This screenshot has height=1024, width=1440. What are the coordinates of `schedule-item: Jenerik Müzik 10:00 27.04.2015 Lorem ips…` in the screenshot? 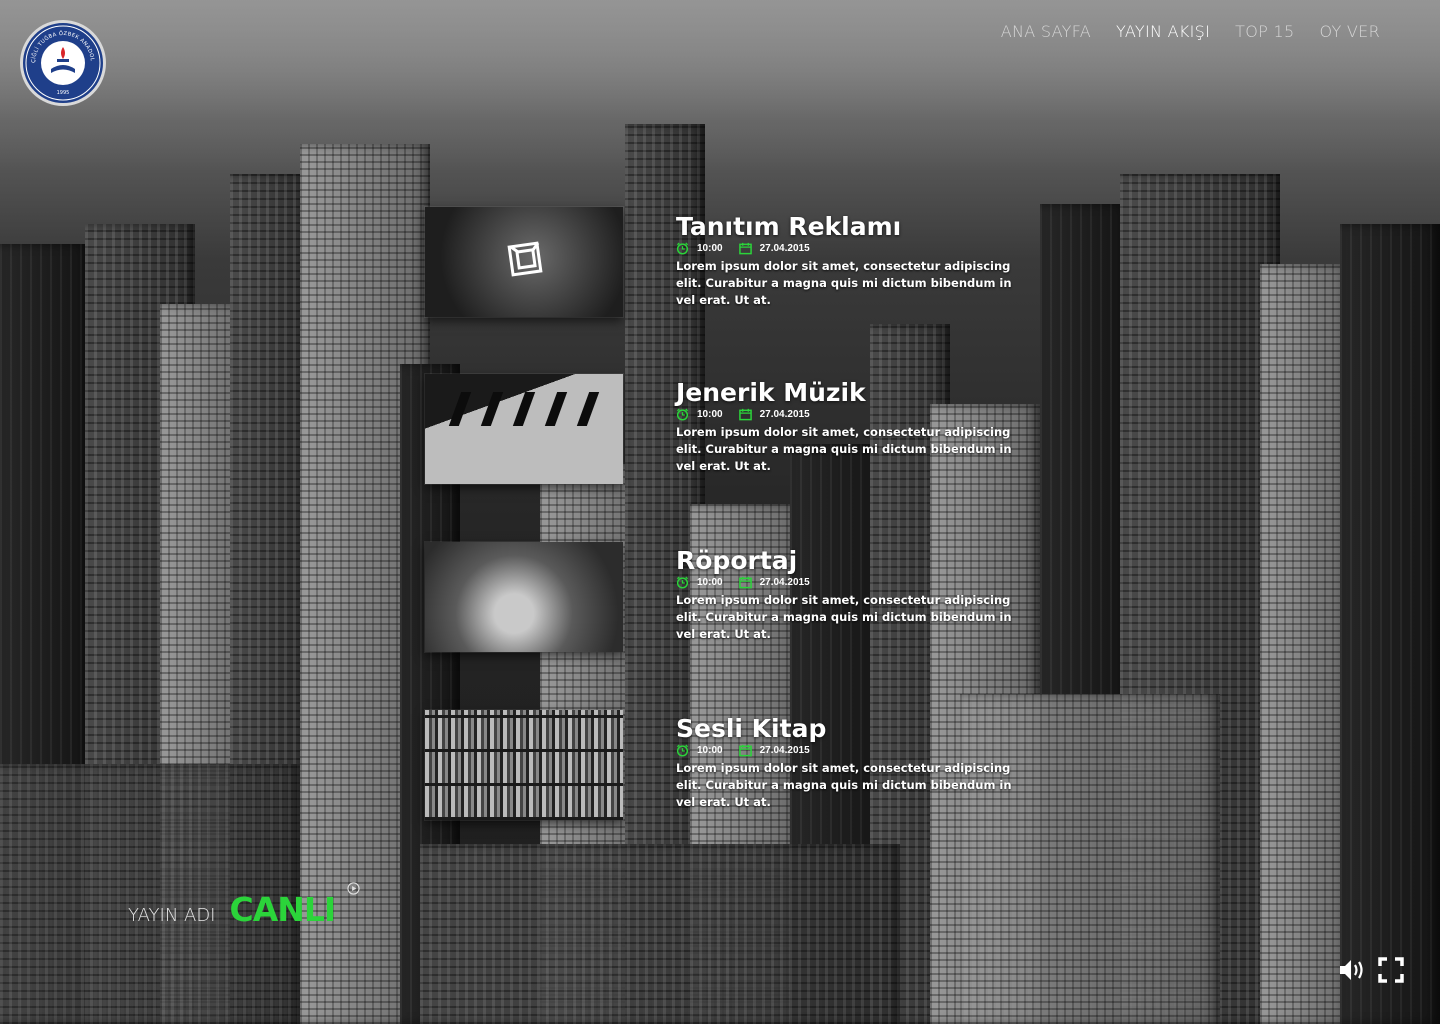 It's located at (856, 426).